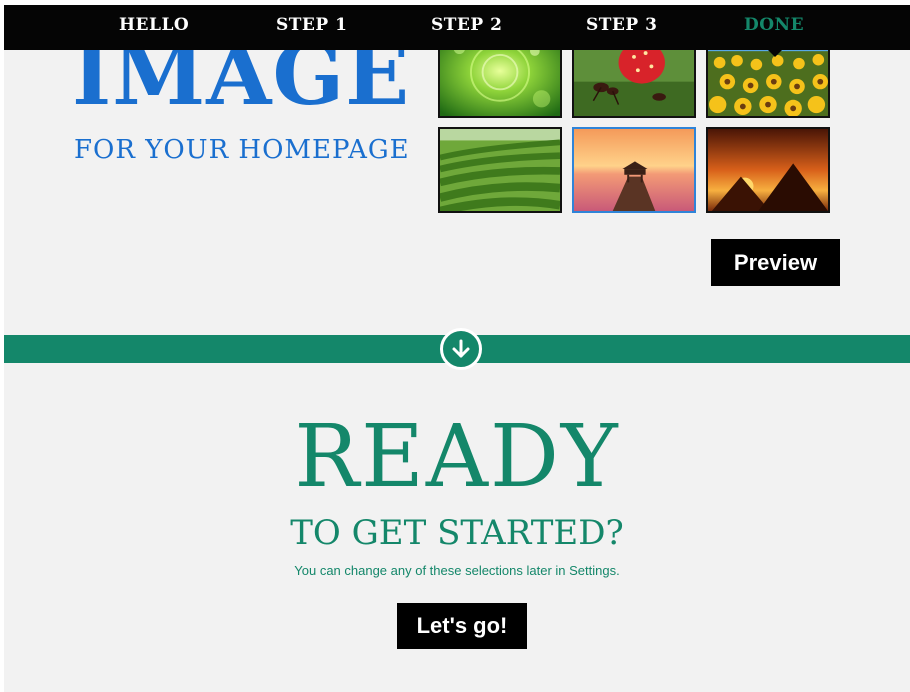 The width and height of the screenshot is (910, 692). I want to click on ready-title: READY, so click(457, 457).